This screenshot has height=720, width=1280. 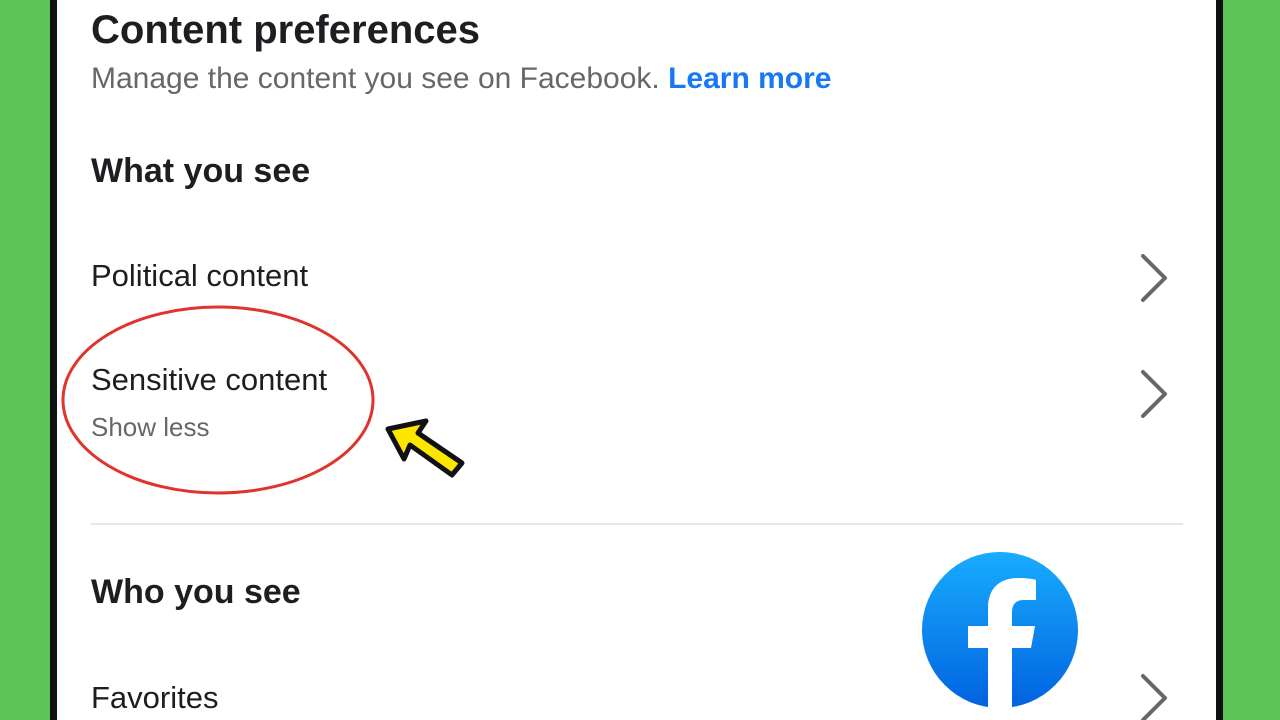 What do you see at coordinates (155, 697) in the screenshot?
I see `row-label: Favorites` at bounding box center [155, 697].